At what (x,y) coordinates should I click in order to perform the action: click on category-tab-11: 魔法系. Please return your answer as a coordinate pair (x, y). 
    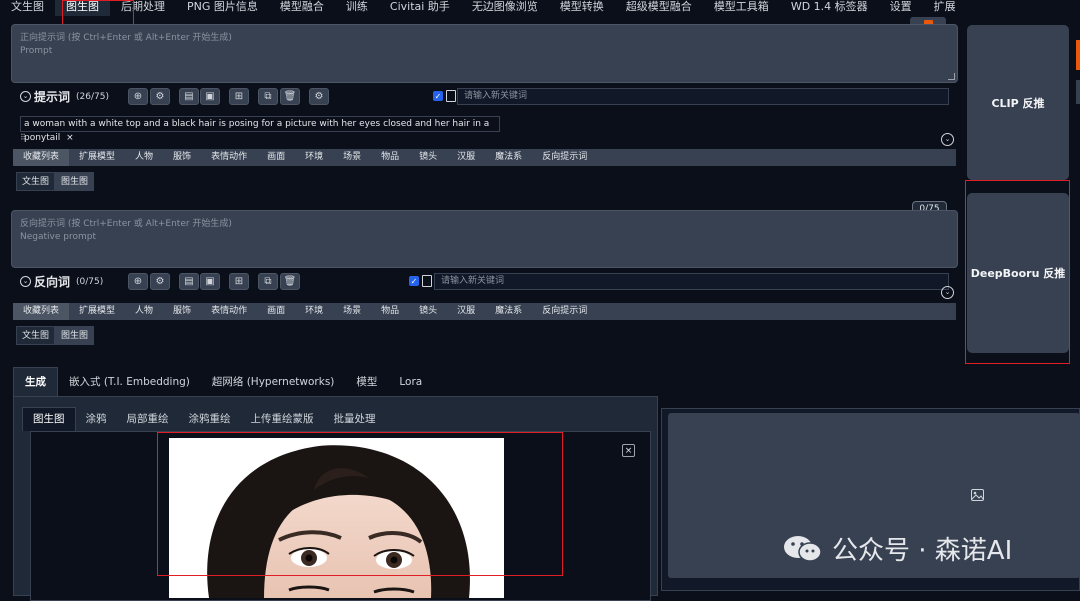
    Looking at the image, I should click on (508, 157).